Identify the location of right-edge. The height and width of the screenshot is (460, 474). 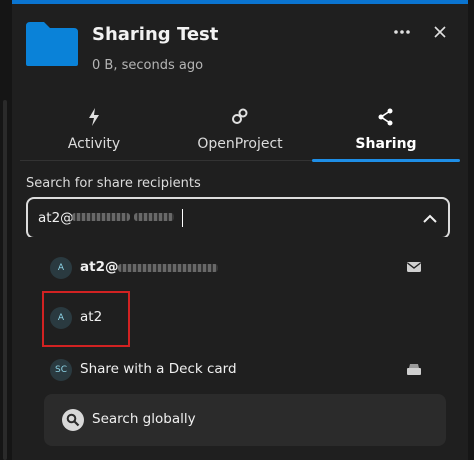
(471, 230).